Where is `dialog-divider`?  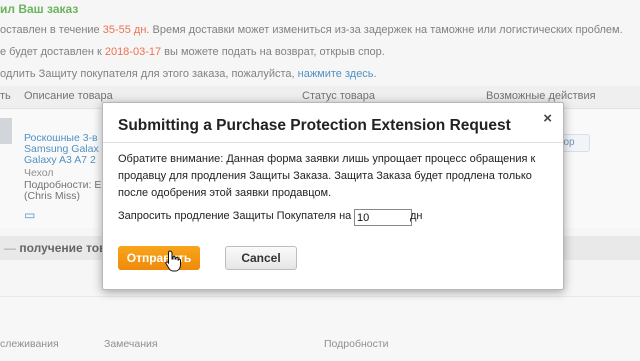 dialog-divider is located at coordinates (333, 142).